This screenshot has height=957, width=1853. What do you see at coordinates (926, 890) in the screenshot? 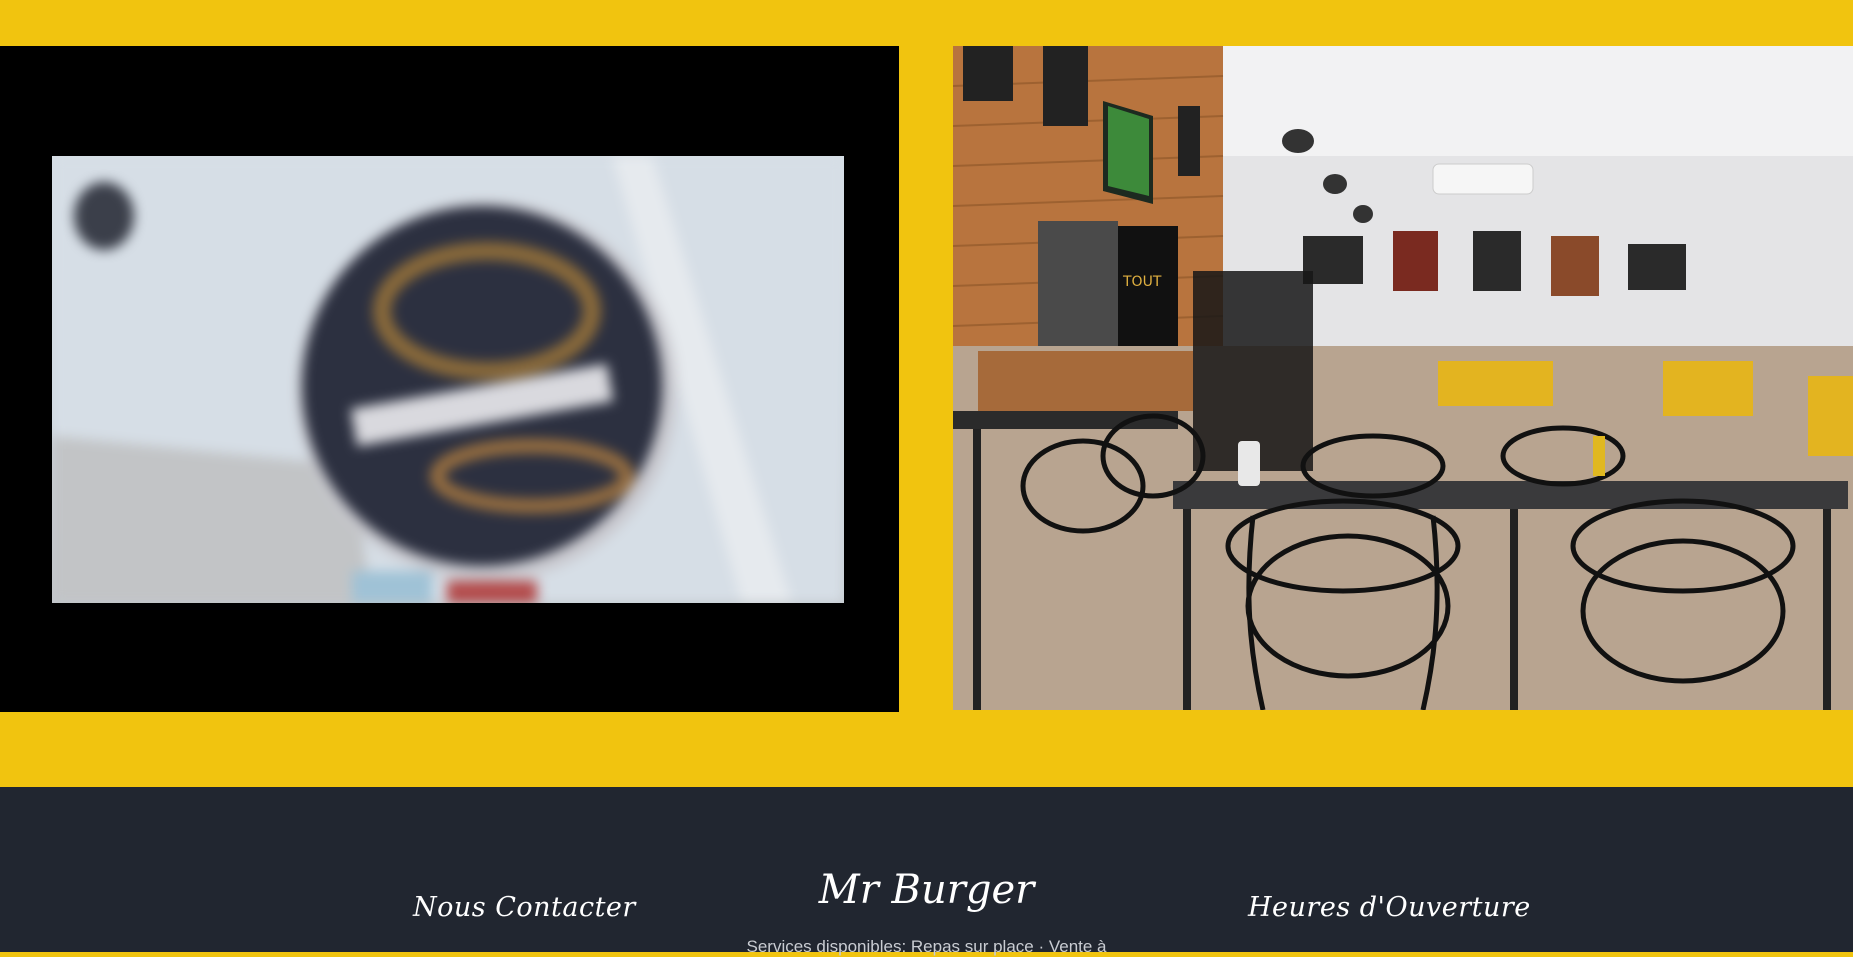
I see `brand-title: Mr Burger` at bounding box center [926, 890].